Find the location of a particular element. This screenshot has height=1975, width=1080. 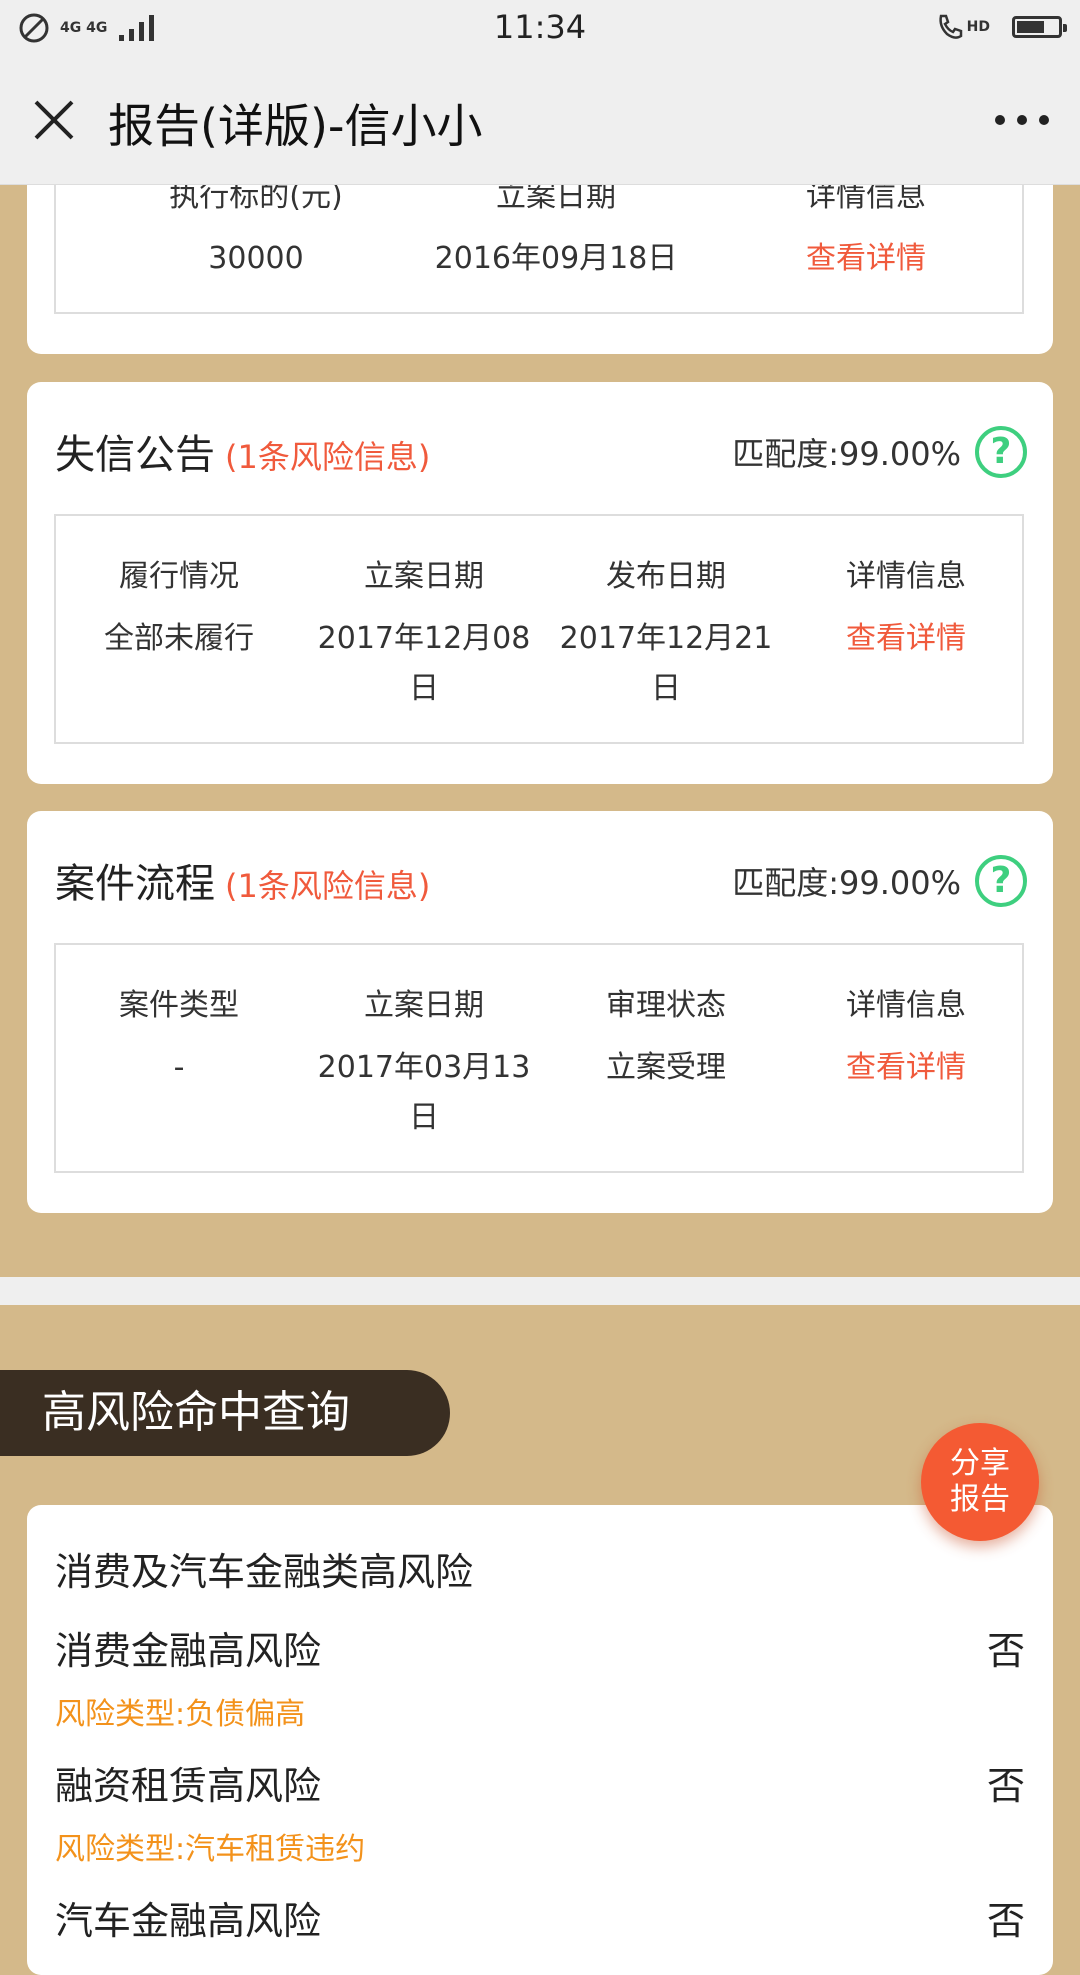

phone-icon is located at coordinates (950, 26).